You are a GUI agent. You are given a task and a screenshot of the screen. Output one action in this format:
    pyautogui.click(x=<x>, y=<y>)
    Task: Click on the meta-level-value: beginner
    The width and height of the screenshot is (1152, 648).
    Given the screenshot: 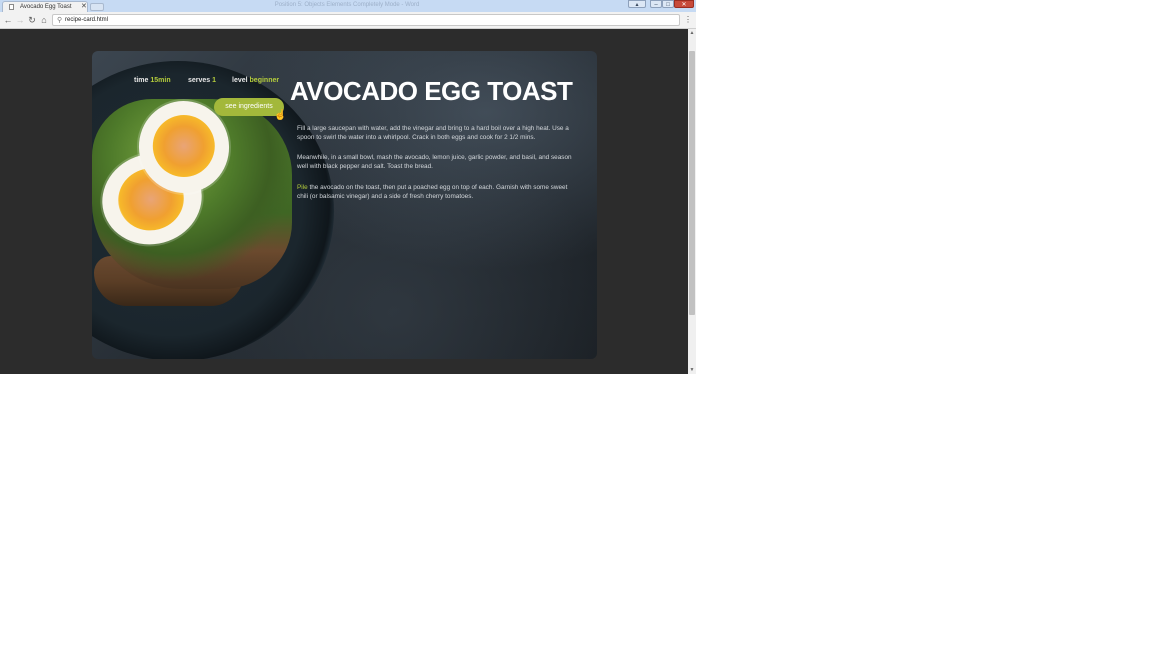 What is the action you would take?
    pyautogui.click(x=264, y=80)
    